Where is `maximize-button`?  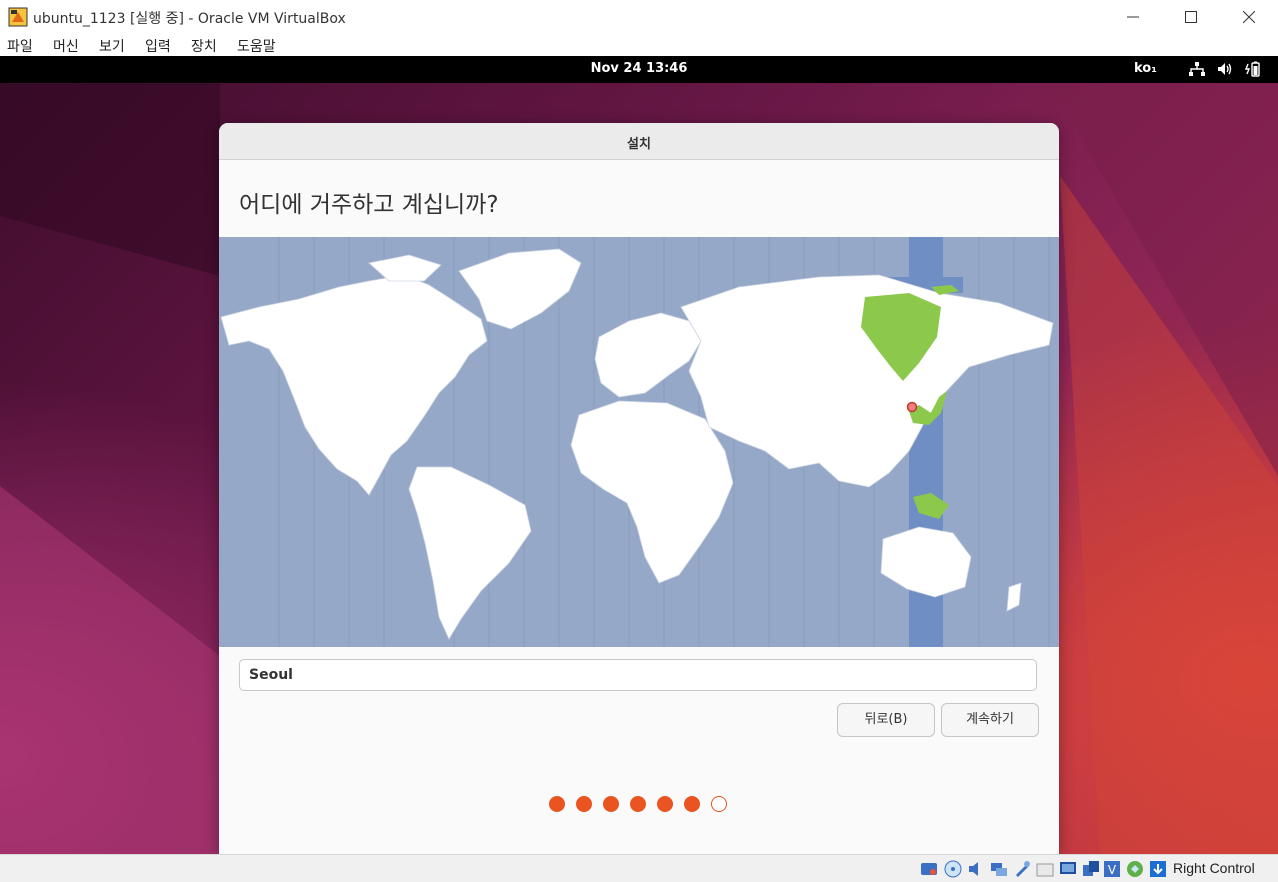 maximize-button is located at coordinates (1191, 16).